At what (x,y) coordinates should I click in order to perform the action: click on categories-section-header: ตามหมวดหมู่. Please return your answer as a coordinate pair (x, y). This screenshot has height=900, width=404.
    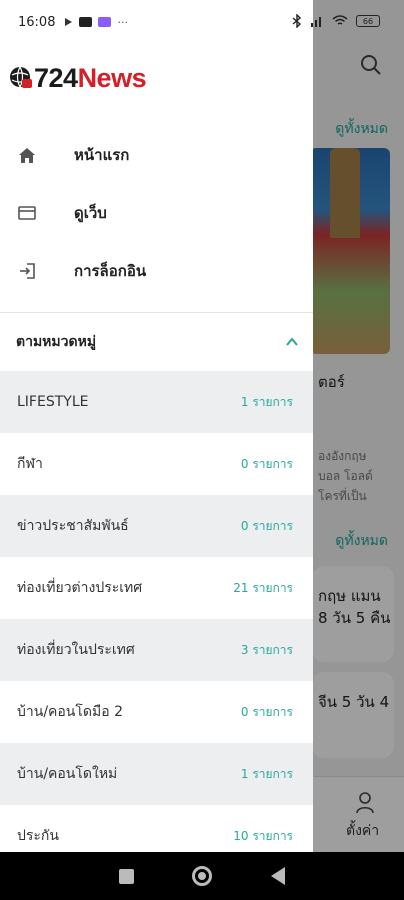
    Looking at the image, I should click on (156, 342).